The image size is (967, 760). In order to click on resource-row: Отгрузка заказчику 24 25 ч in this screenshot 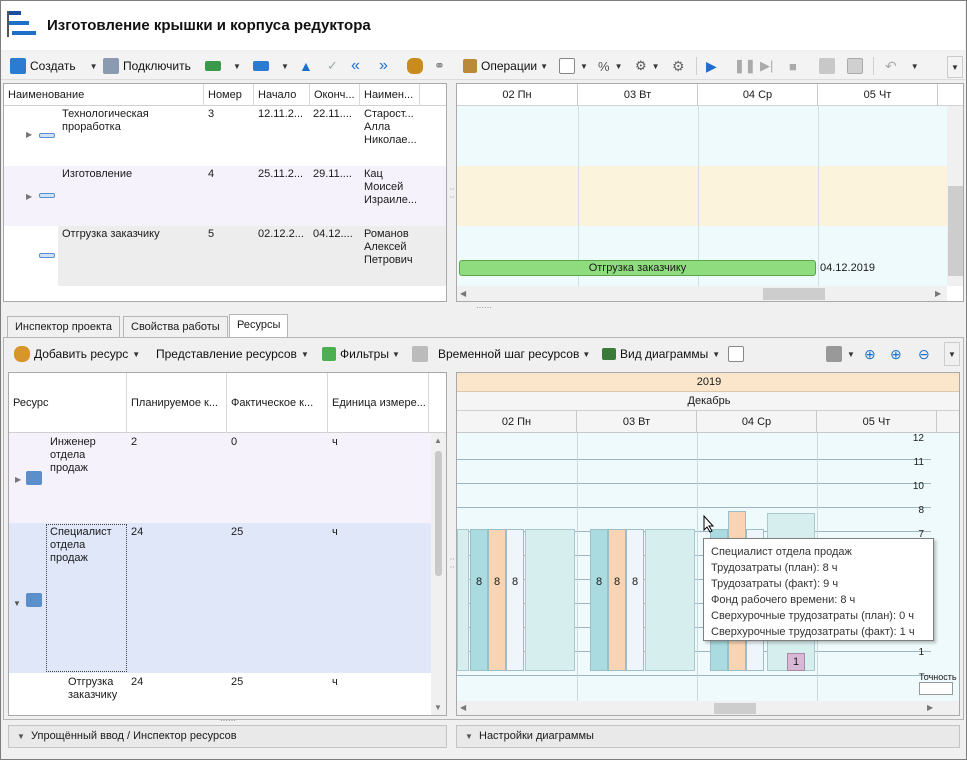, I will do `click(220, 694)`.